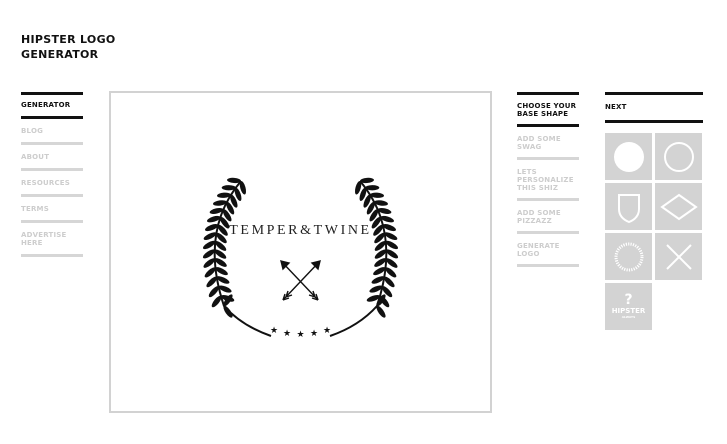 The height and width of the screenshot is (444, 727). I want to click on crossed-arrows-icon, so click(300, 280).